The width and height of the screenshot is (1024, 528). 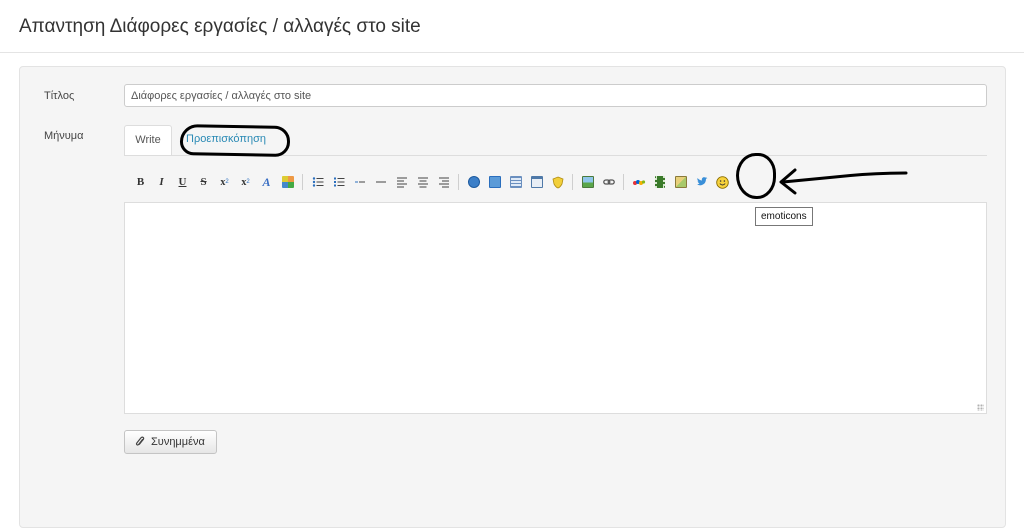 I want to click on strikethrough-button: S, so click(x=203, y=182).